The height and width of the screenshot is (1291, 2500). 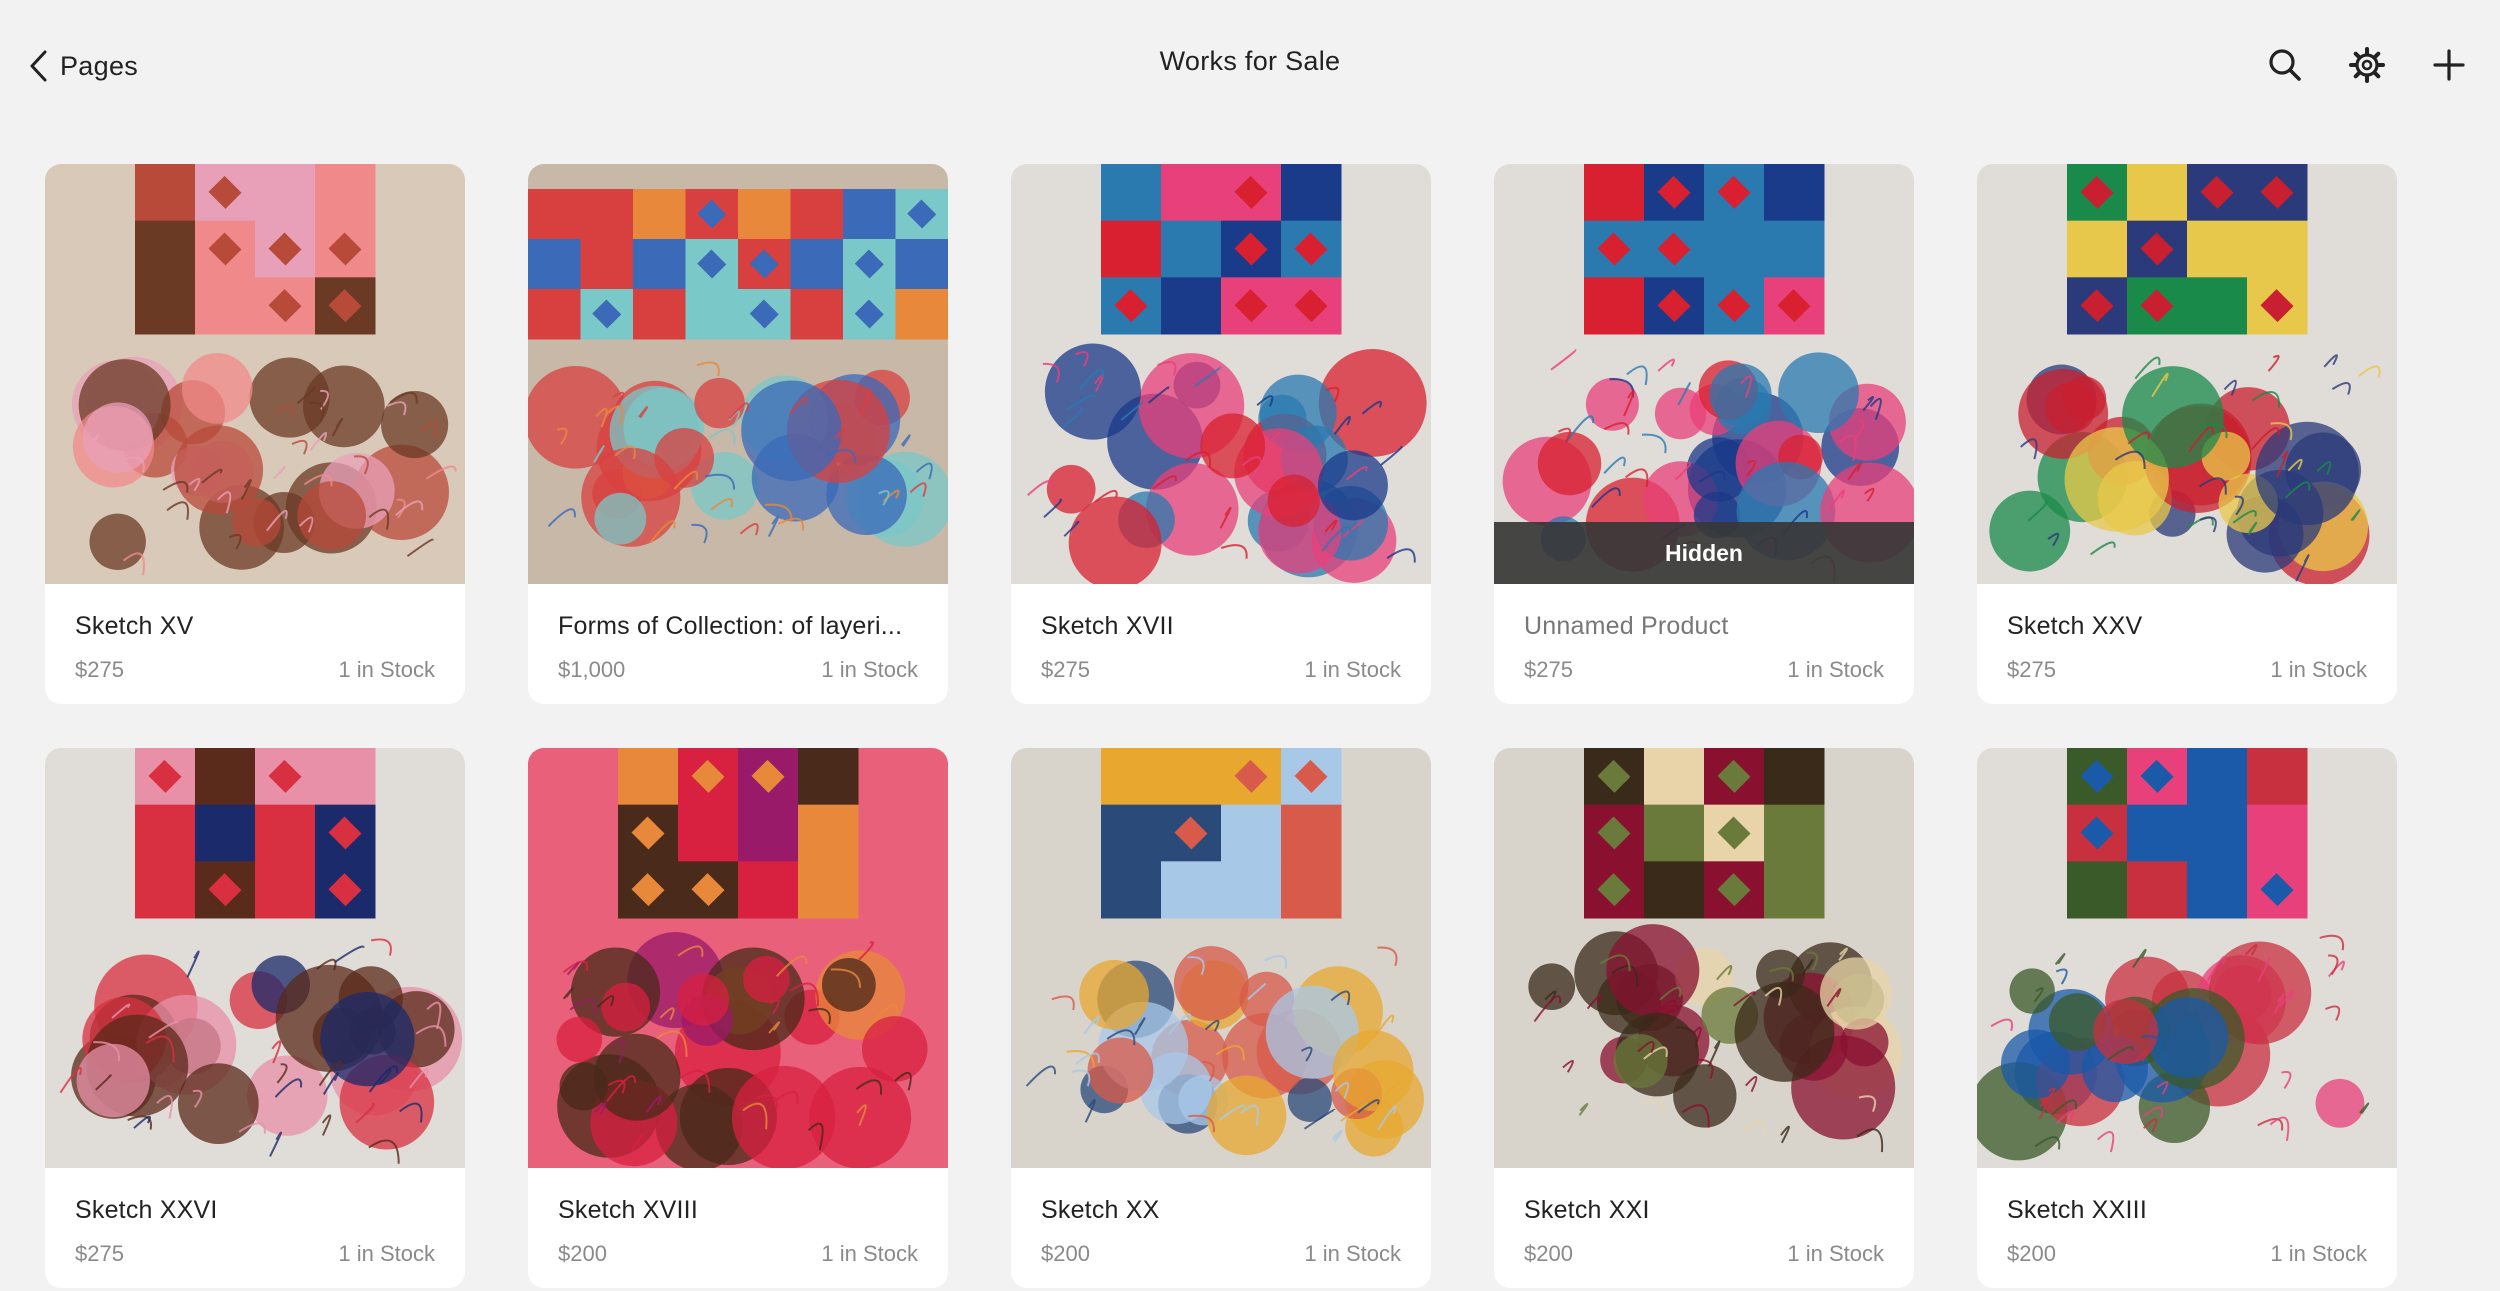 What do you see at coordinates (1704, 553) in the screenshot?
I see `hidden-badge: Hidden` at bounding box center [1704, 553].